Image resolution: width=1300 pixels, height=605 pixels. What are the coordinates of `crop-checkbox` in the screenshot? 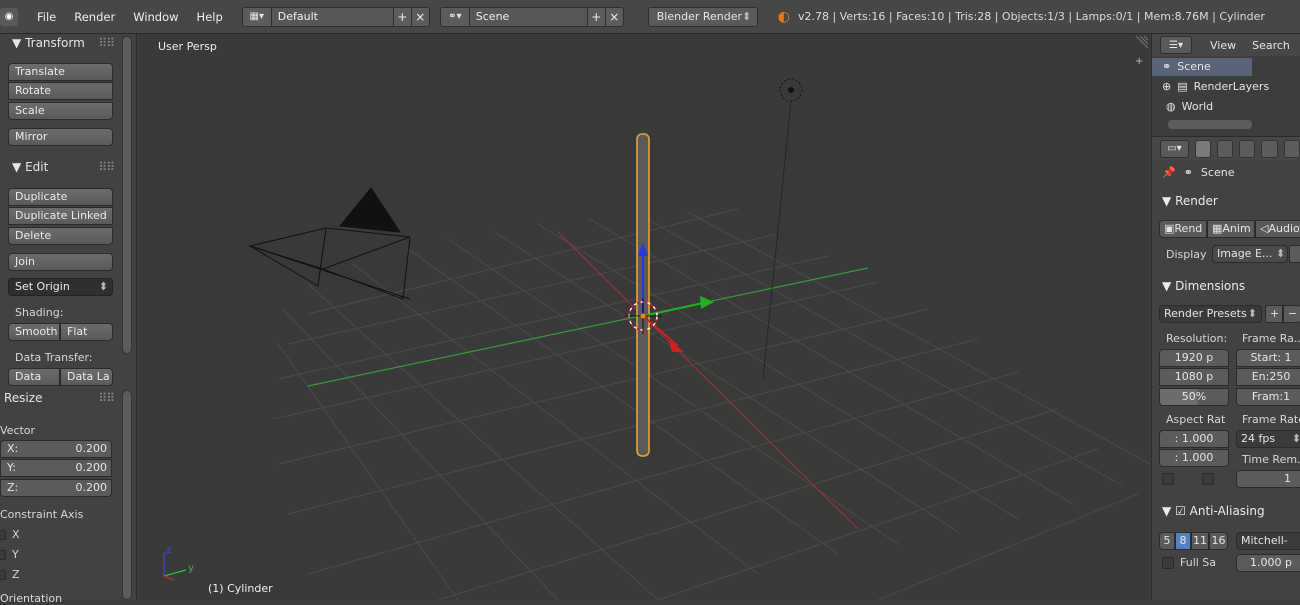 It's located at (1208, 479).